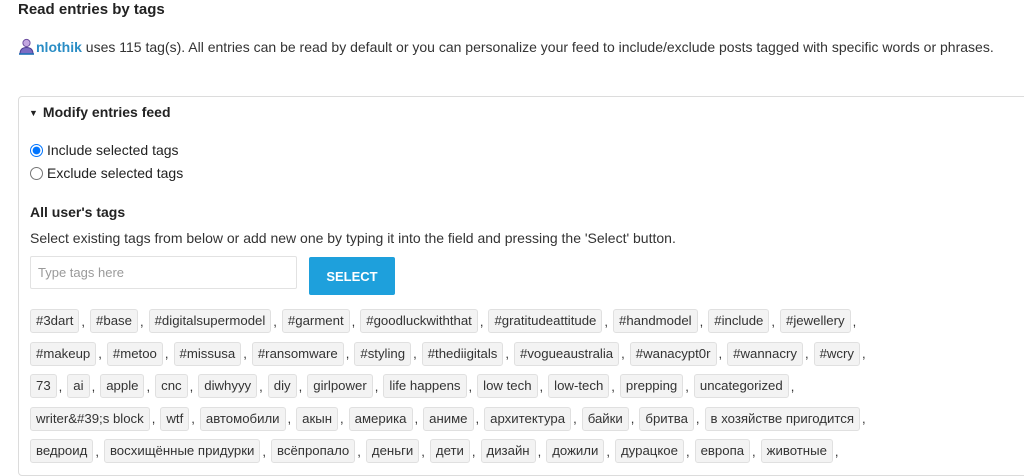 The height and width of the screenshot is (476, 1024). What do you see at coordinates (313, 451) in the screenshot?
I see `tag-chip: всёпропало` at bounding box center [313, 451].